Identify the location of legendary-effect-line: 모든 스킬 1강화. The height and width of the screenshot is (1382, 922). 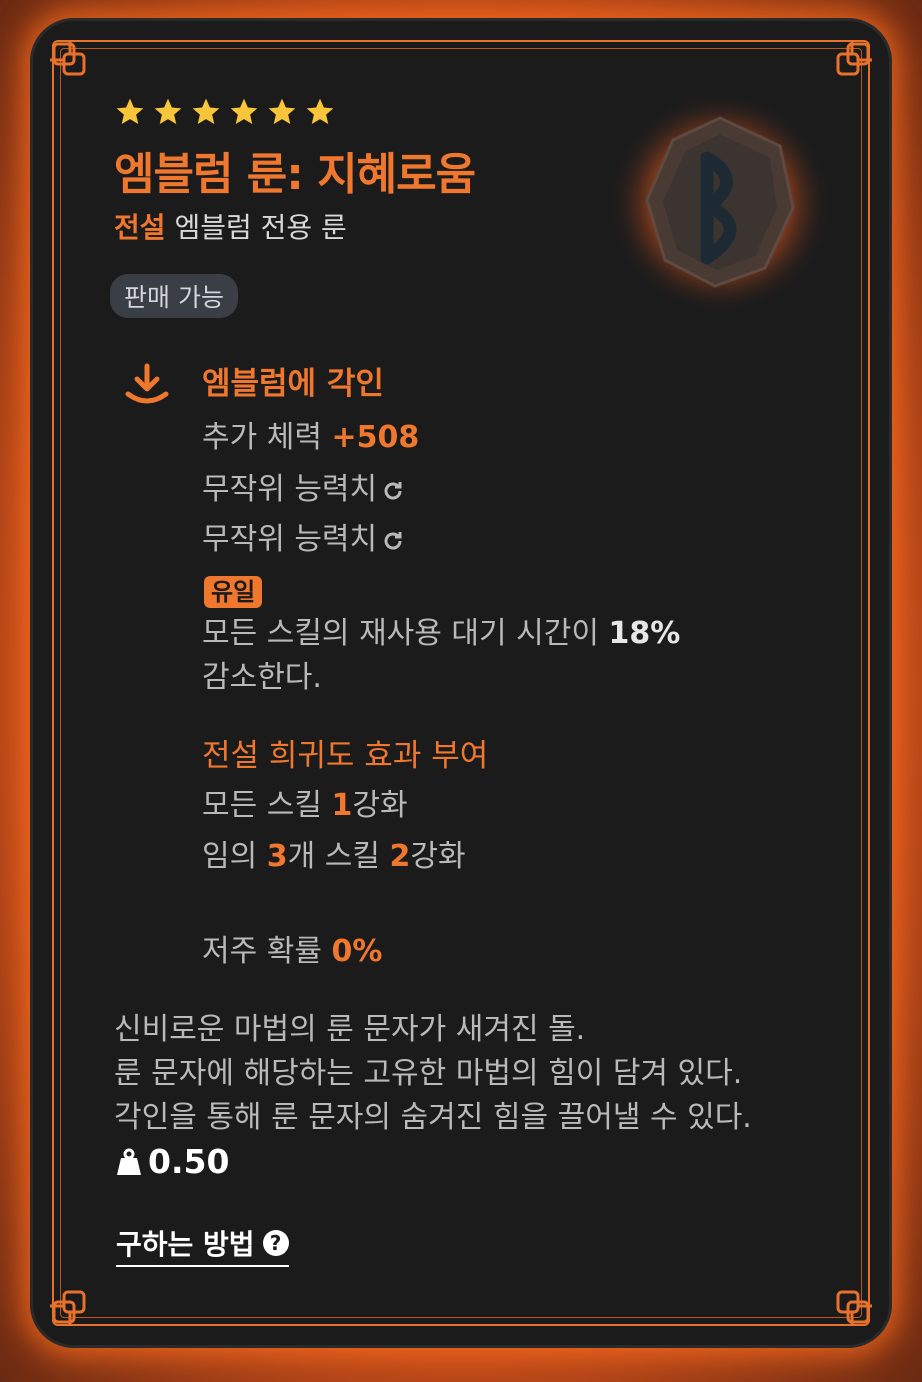
(305, 802).